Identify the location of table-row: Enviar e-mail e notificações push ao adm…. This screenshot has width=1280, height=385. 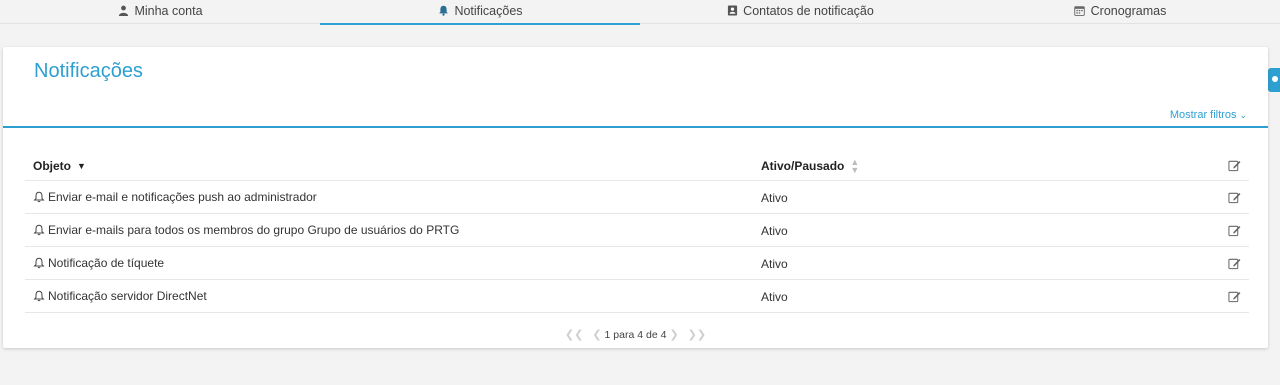
(637, 197).